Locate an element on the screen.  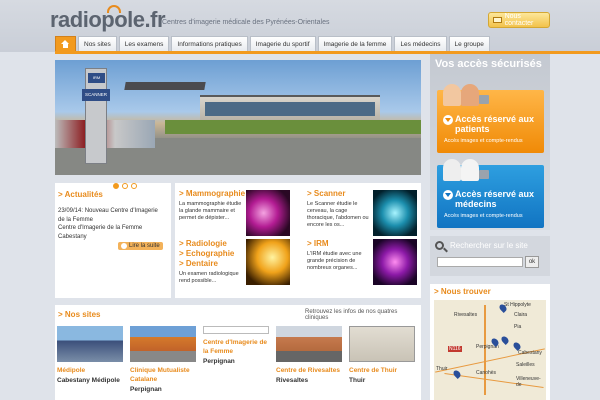
map-label-claira: Claira is located at coordinates (521, 315).